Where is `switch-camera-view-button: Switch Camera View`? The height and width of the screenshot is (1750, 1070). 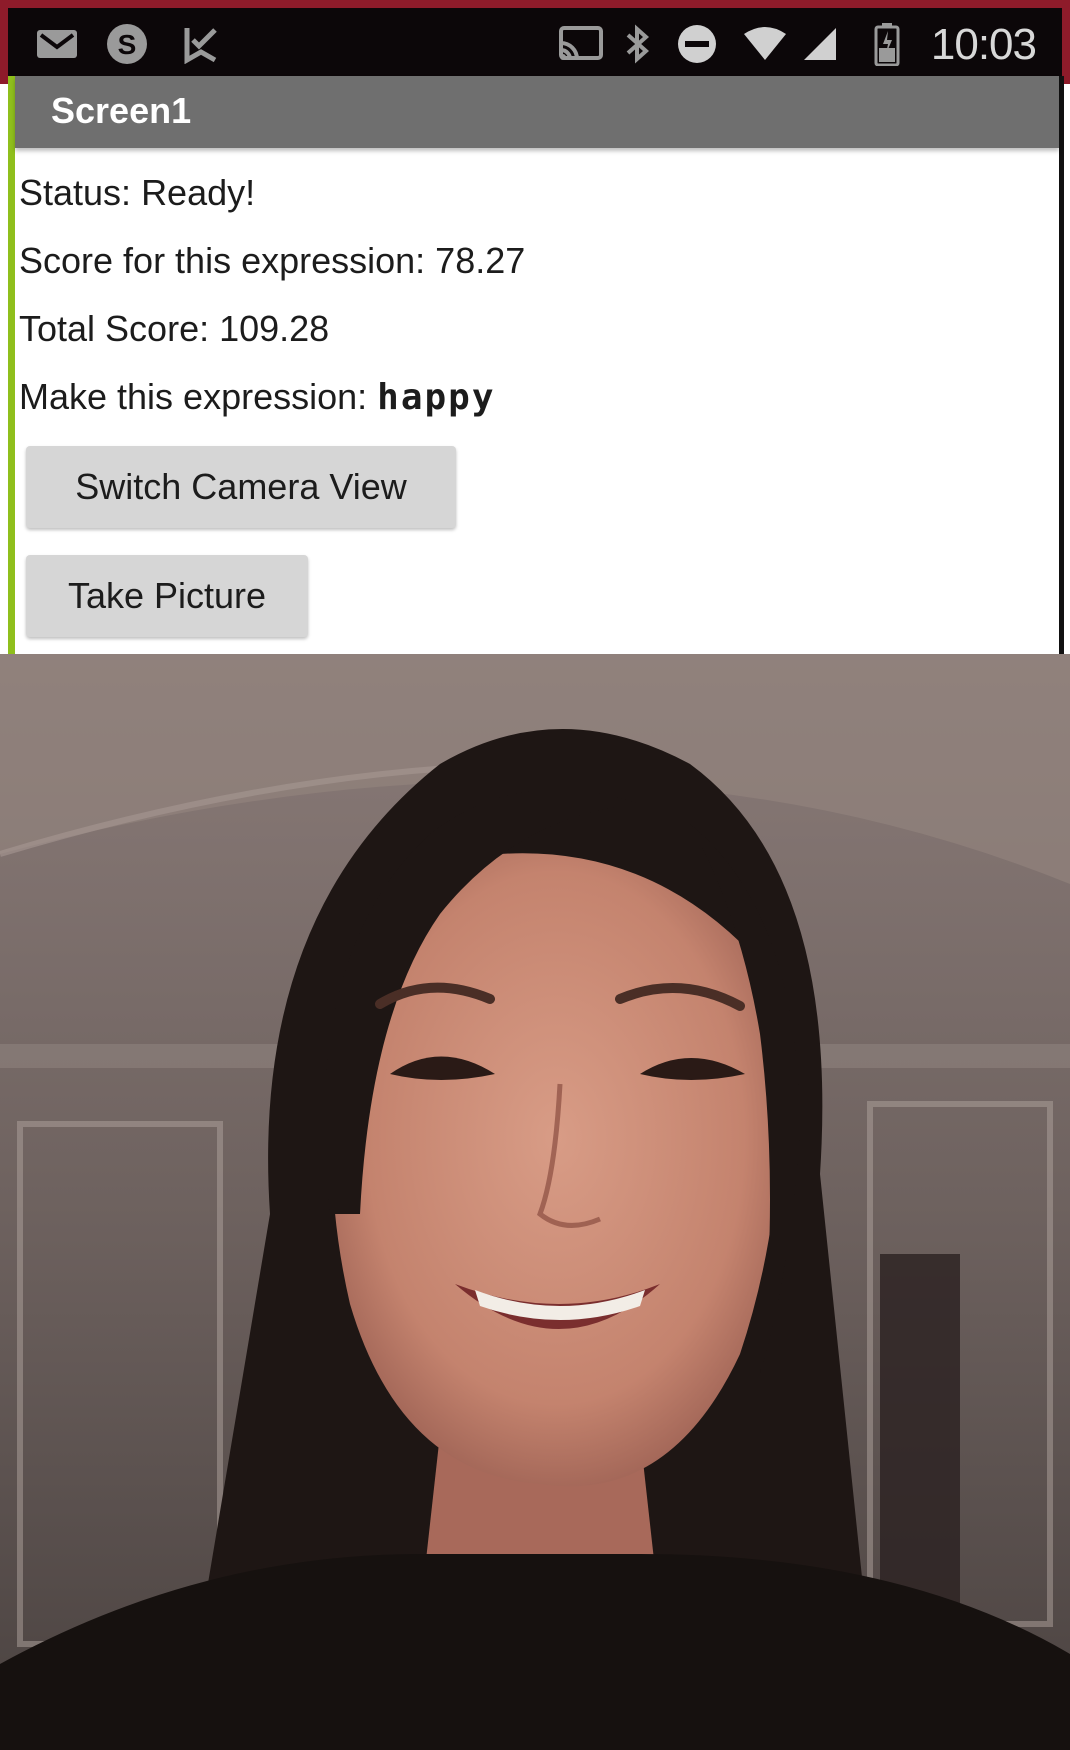
switch-camera-view-button: Switch Camera View is located at coordinates (241, 487).